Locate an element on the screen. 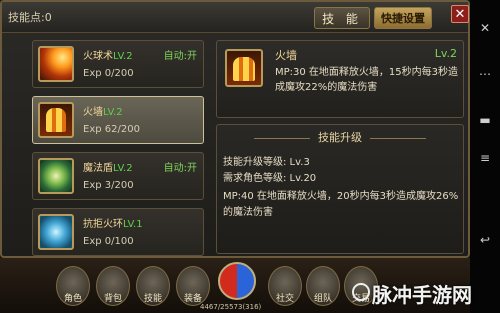  tab-skill: 技 能 is located at coordinates (342, 18).